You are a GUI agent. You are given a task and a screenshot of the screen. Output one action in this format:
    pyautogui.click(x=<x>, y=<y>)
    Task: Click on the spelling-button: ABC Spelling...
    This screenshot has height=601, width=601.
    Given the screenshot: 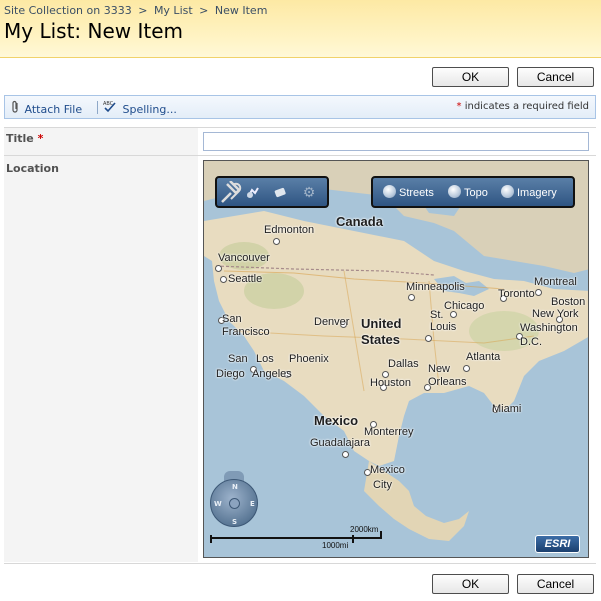 What is the action you would take?
    pyautogui.click(x=140, y=108)
    